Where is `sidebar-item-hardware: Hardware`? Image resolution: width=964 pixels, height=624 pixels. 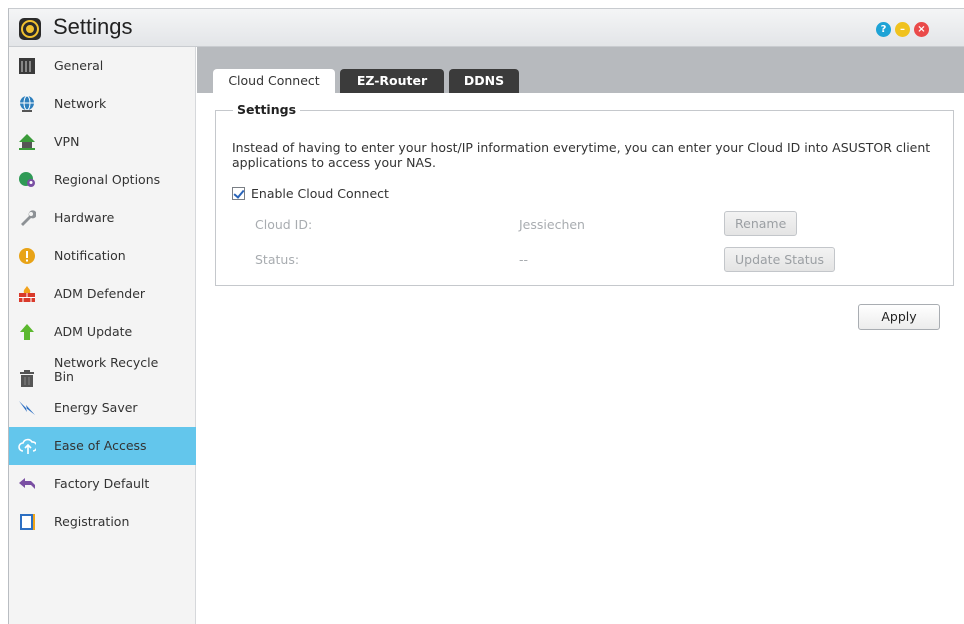
sidebar-item-hardware: Hardware is located at coordinates (102, 218).